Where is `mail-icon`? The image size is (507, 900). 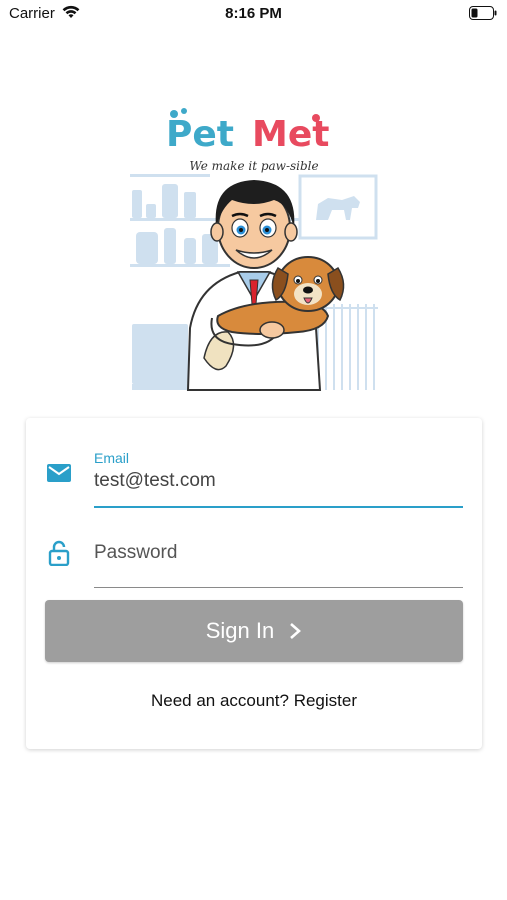
mail-icon is located at coordinates (59, 473).